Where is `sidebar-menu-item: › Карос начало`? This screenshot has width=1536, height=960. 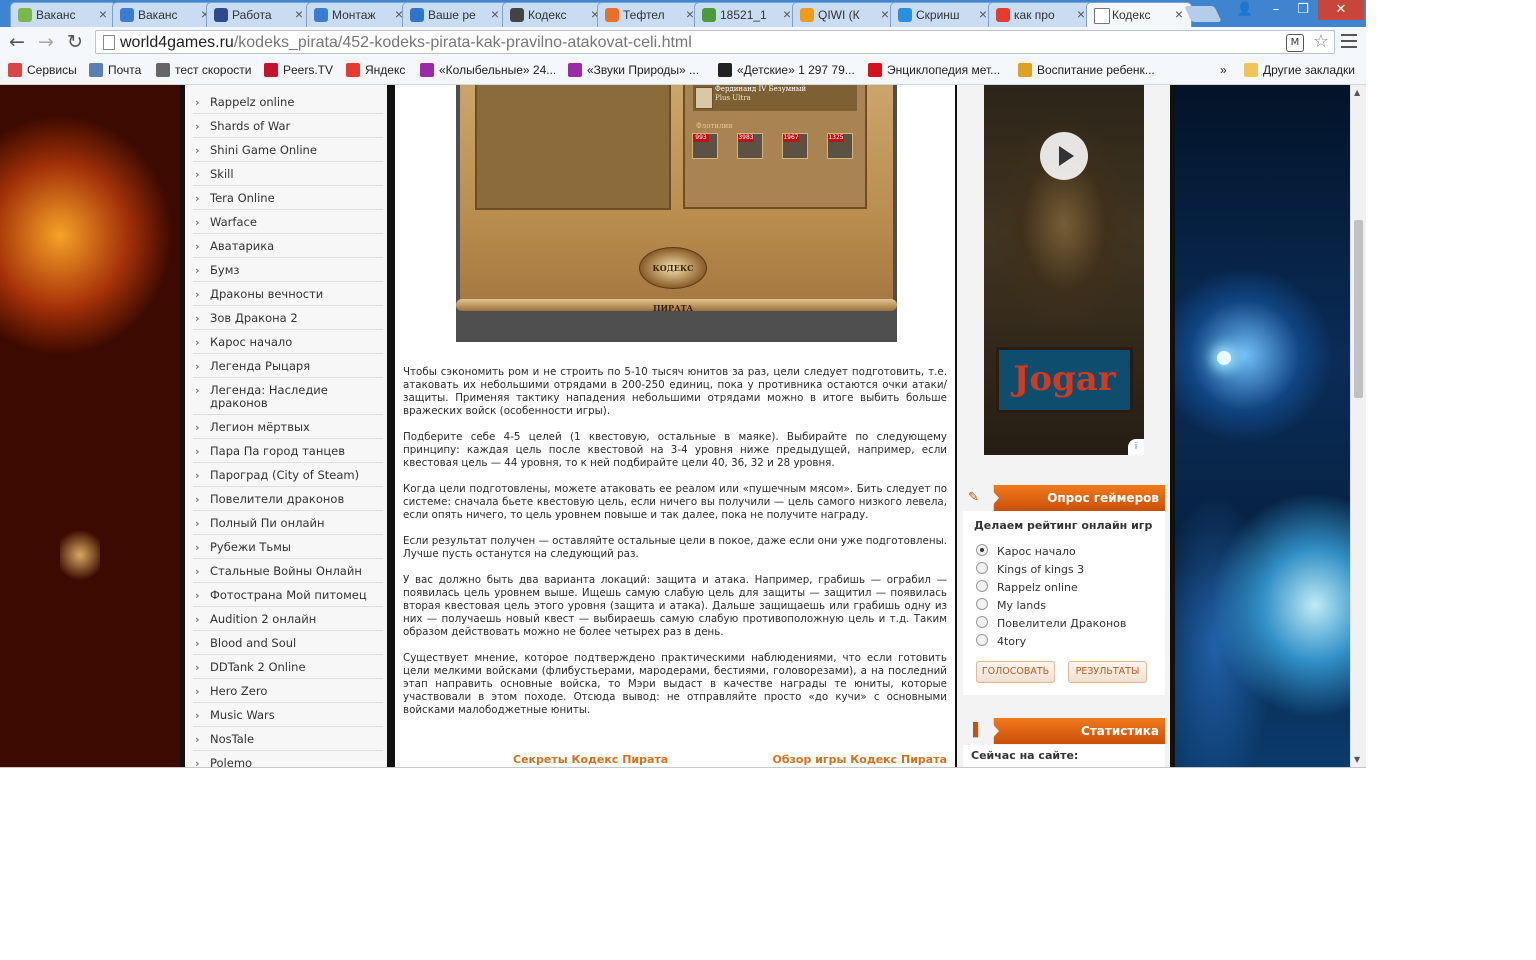 sidebar-menu-item: › Карос начало is located at coordinates (288, 342).